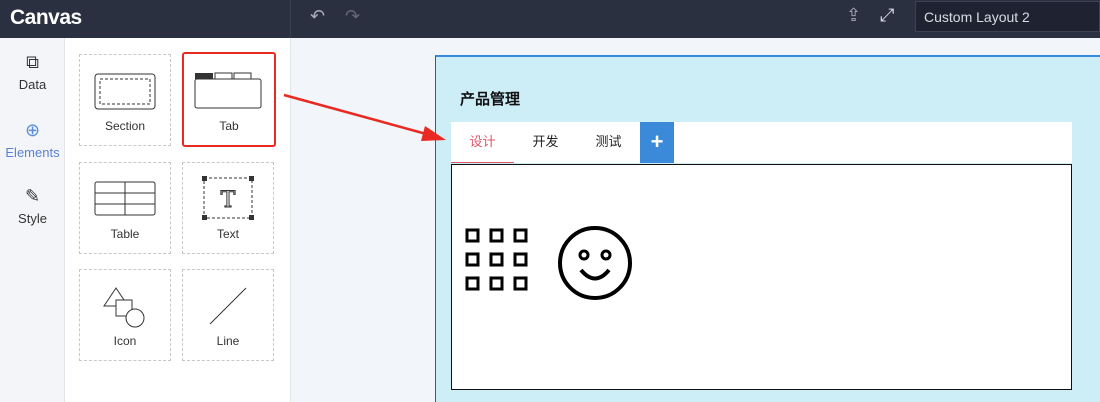 The height and width of the screenshot is (402, 1100). Describe the element at coordinates (228, 341) in the screenshot. I see `element-label: Line` at that location.